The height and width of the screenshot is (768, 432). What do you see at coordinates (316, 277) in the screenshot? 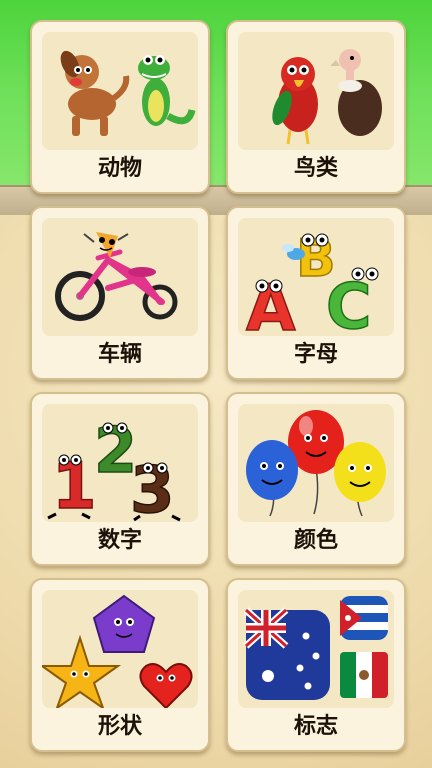
I see `letters-abc-icon: B A C` at bounding box center [316, 277].